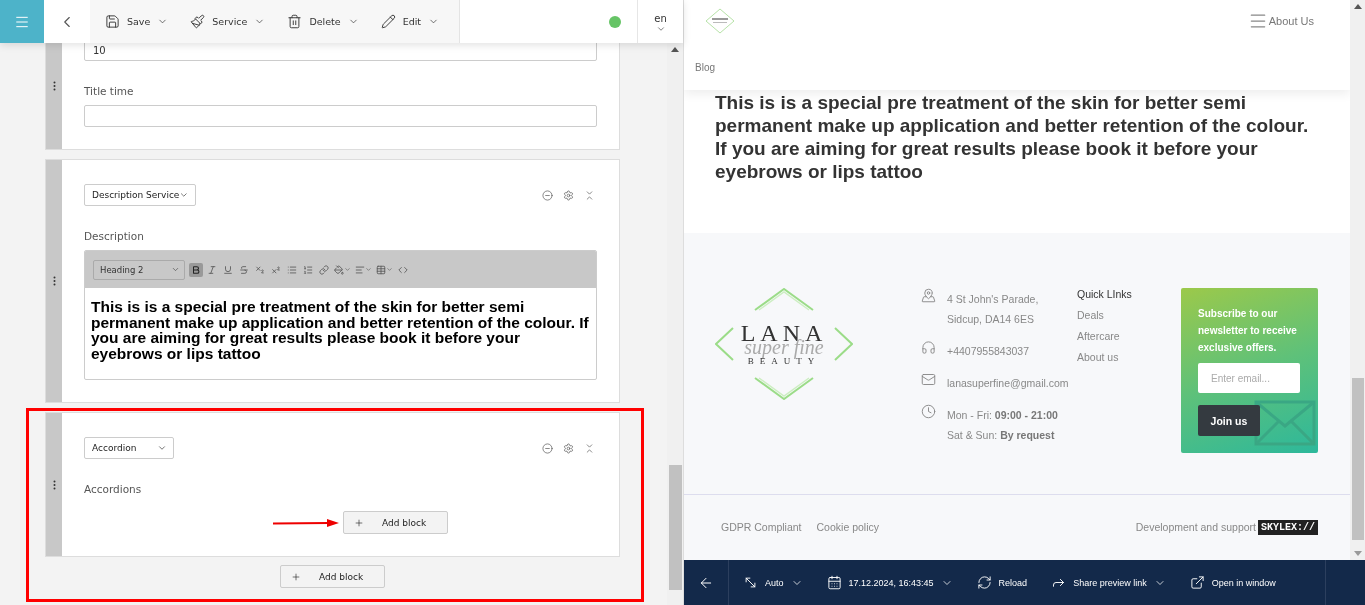  What do you see at coordinates (276, 269) in the screenshot?
I see `superscript-icon` at bounding box center [276, 269].